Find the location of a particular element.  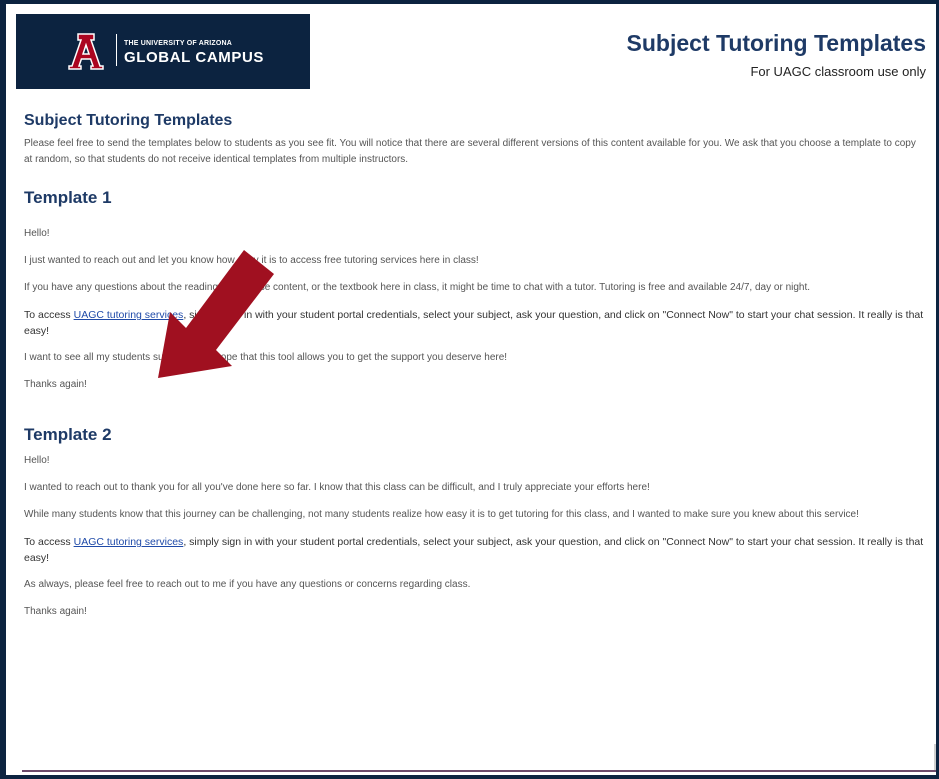

uagc-logo: THE UNIVERSITY OF ARIZONA GLOBAL CAMPUS is located at coordinates (163, 51).